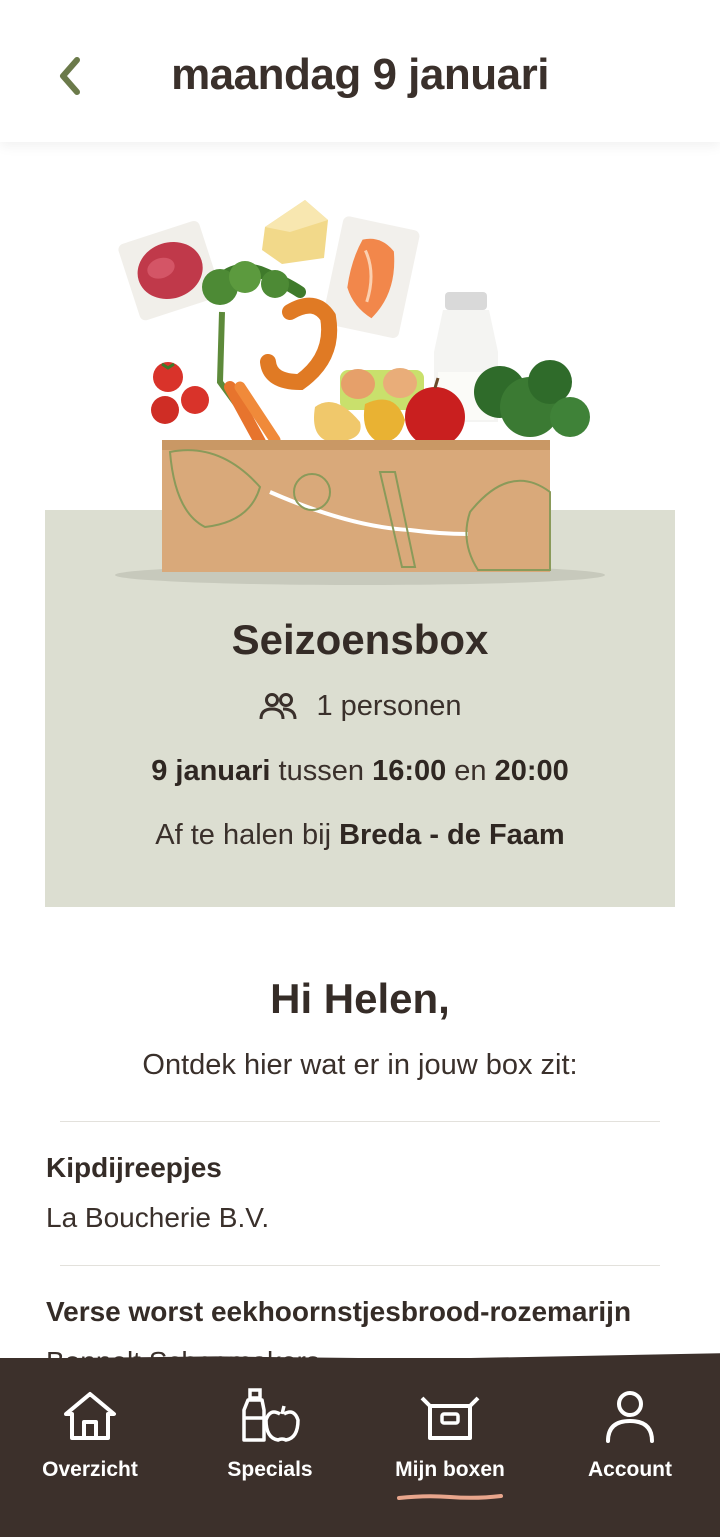 The image size is (720, 1537). I want to click on page-title: maandag 9 januari, so click(360, 74).